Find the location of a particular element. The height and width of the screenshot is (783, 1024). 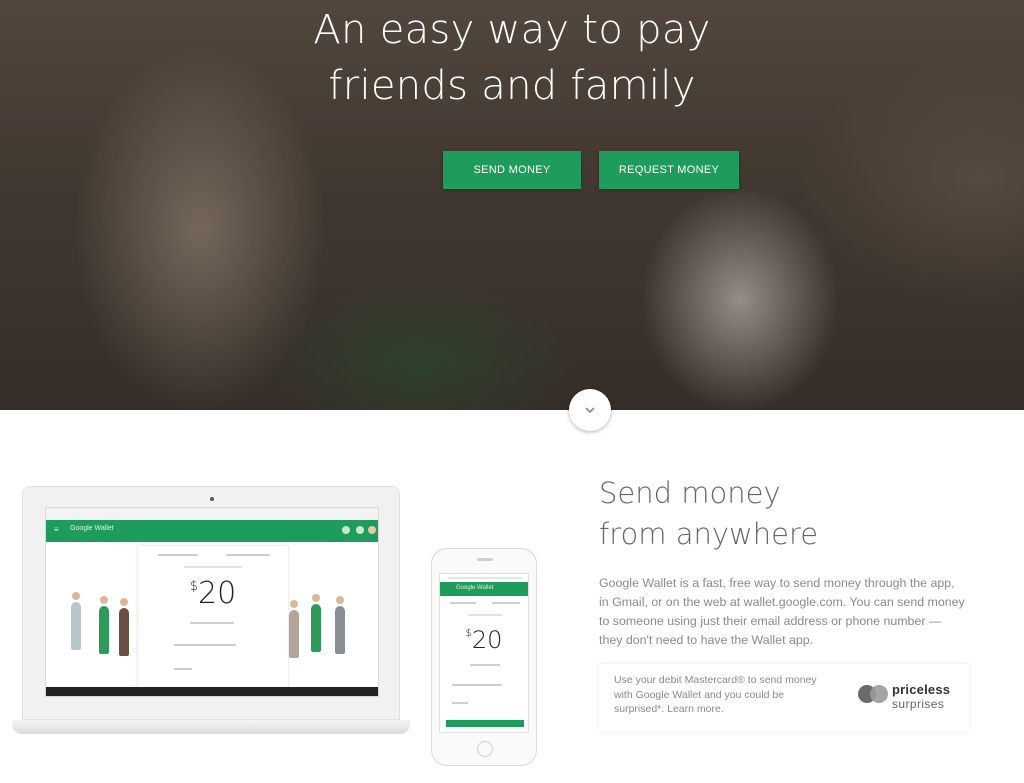

section-title-line2: from anywhere is located at coordinates (709, 534).